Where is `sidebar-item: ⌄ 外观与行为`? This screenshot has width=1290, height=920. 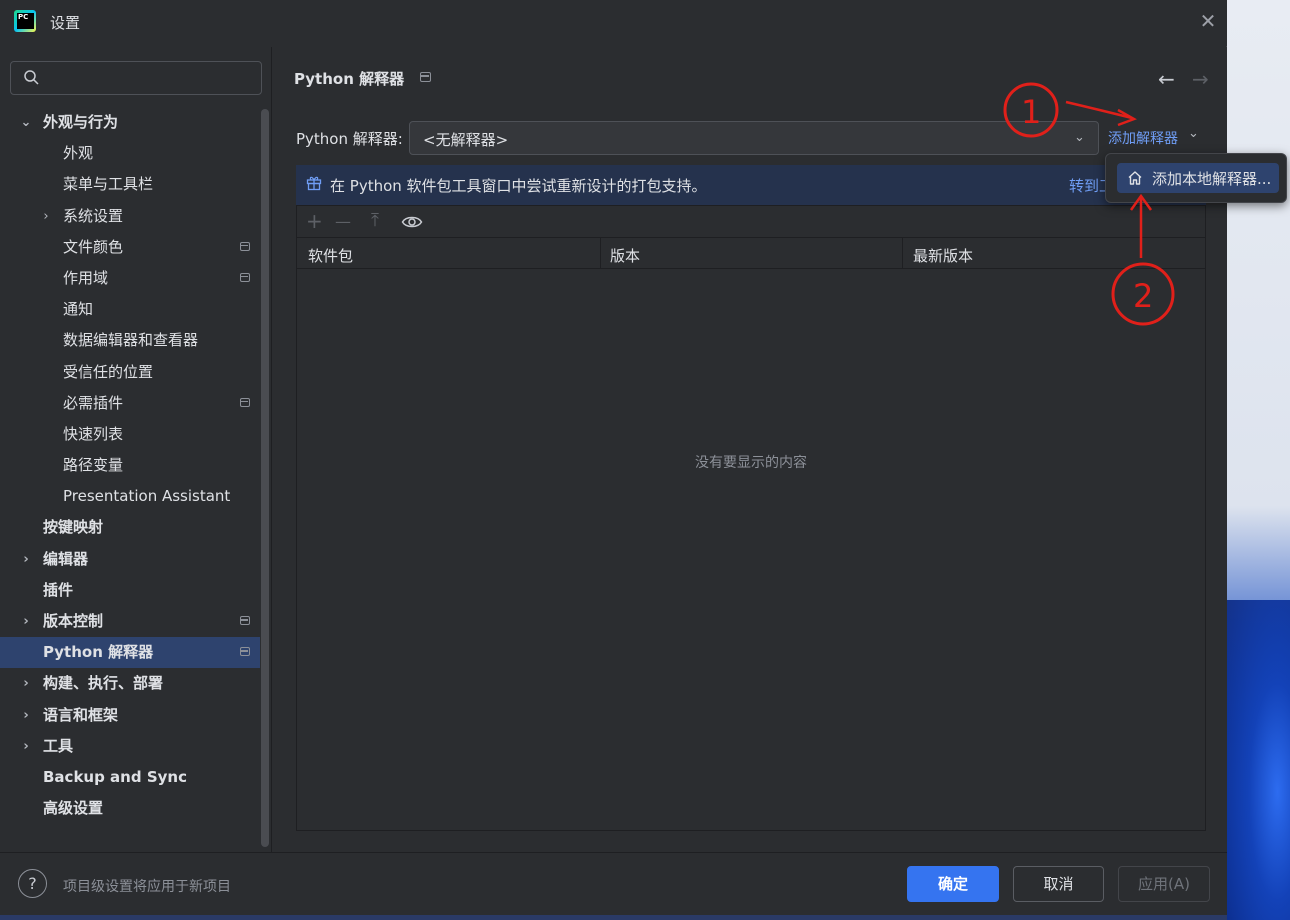 sidebar-item: ⌄ 外观与行为 is located at coordinates (130, 122).